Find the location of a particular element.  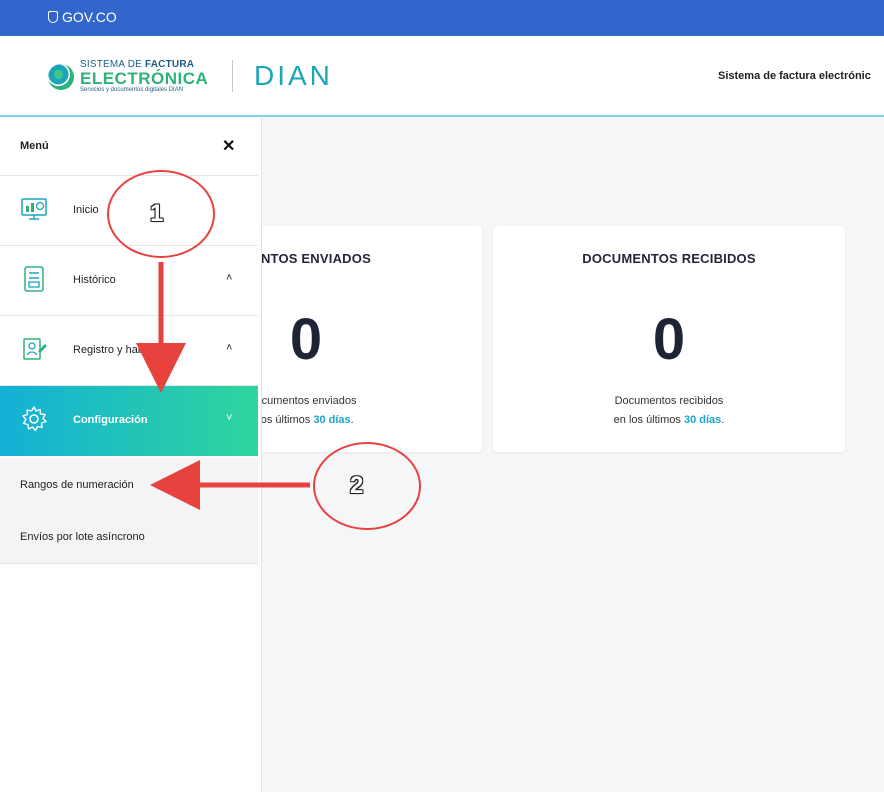

sidebar-item-label: Inicio is located at coordinates (86, 210).